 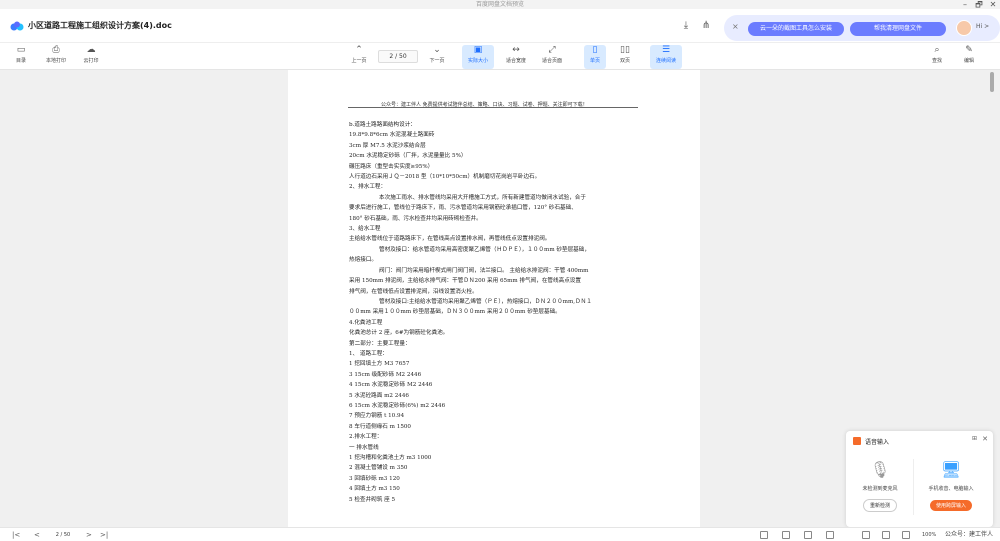 What do you see at coordinates (969, 57) in the screenshot?
I see `edit-button: ✎ 编辑` at bounding box center [969, 57].